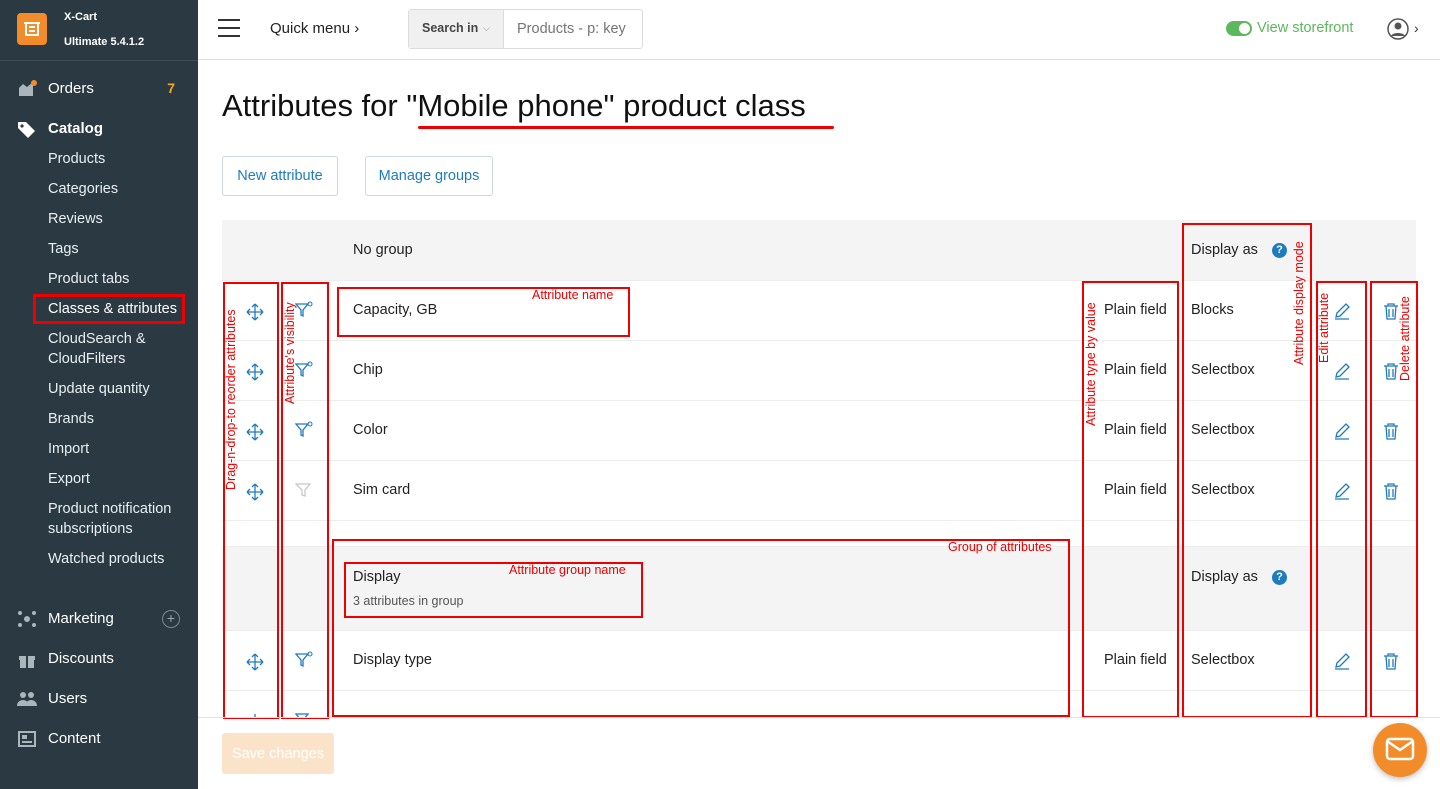  Describe the element at coordinates (27, 739) in the screenshot. I see `content-icon` at that location.